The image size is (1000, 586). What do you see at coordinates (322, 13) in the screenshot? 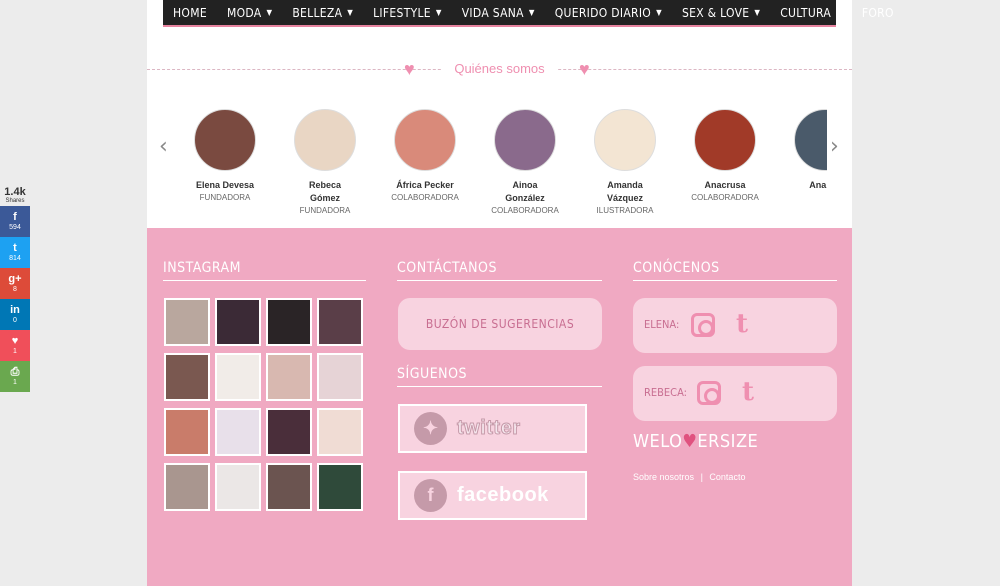
I see `nav-belleza: BELLEZA ▼` at bounding box center [322, 13].